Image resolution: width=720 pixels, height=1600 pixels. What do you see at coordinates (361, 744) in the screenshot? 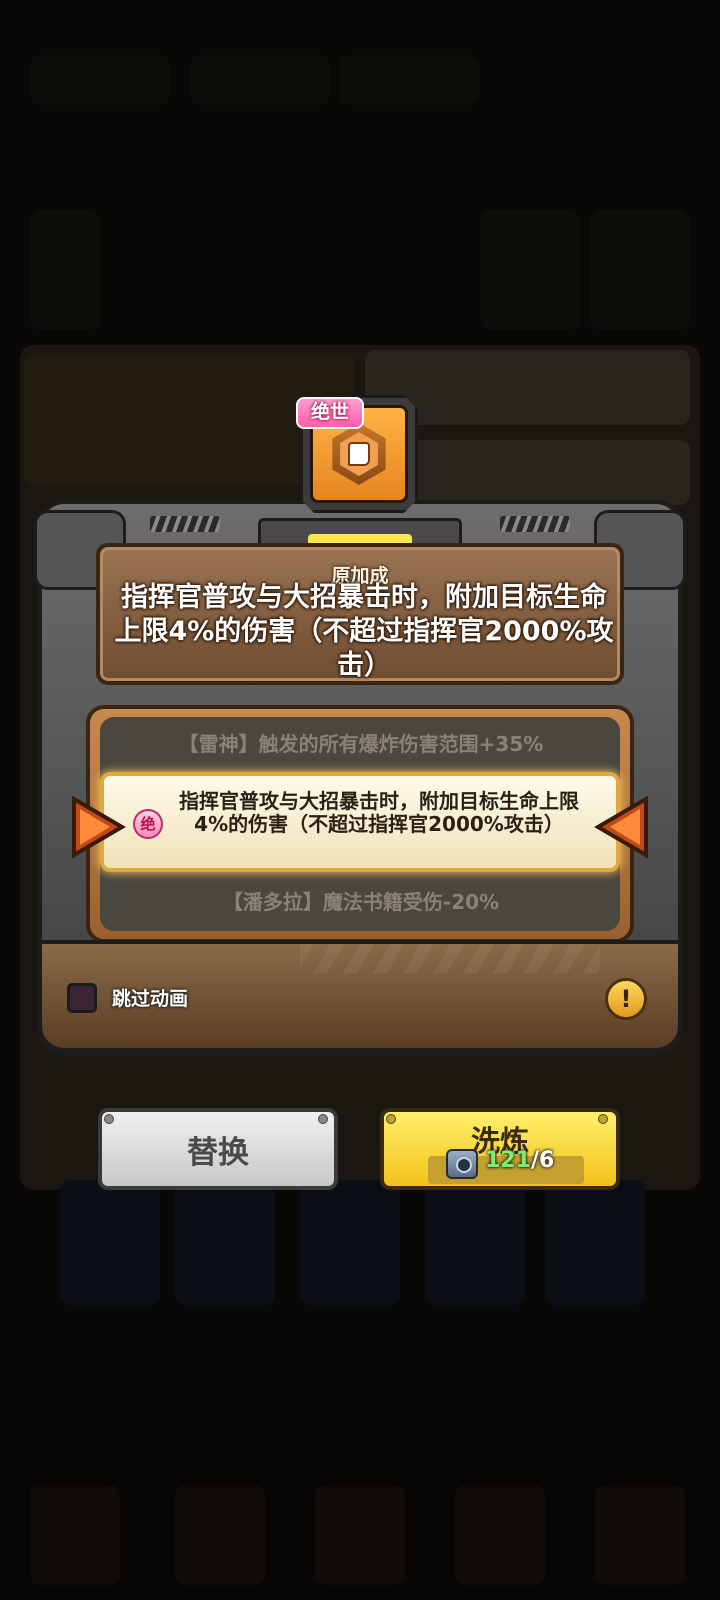
I see `option-previous: 【雷神】触发的所有爆炸伤害范围+35%` at bounding box center [361, 744].